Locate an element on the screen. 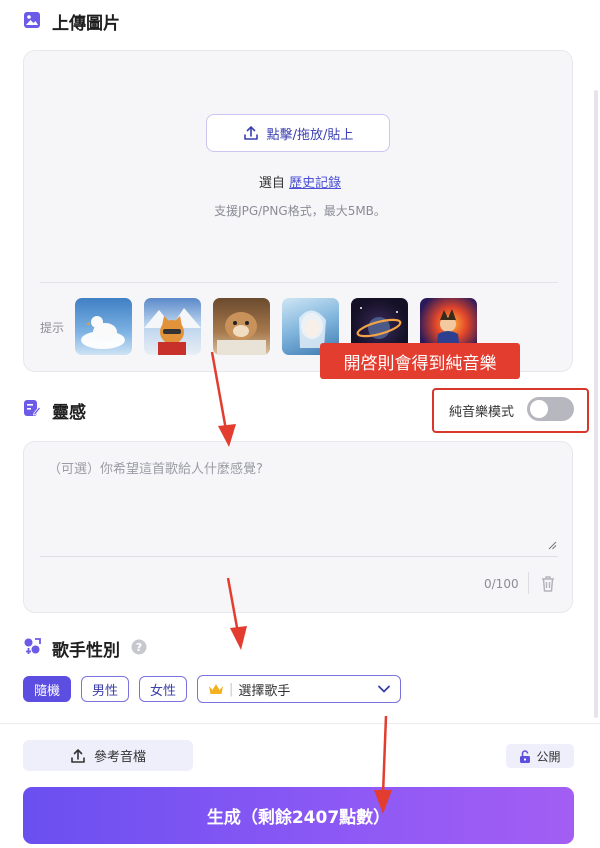  dog-blanket-image is located at coordinates (241, 333).